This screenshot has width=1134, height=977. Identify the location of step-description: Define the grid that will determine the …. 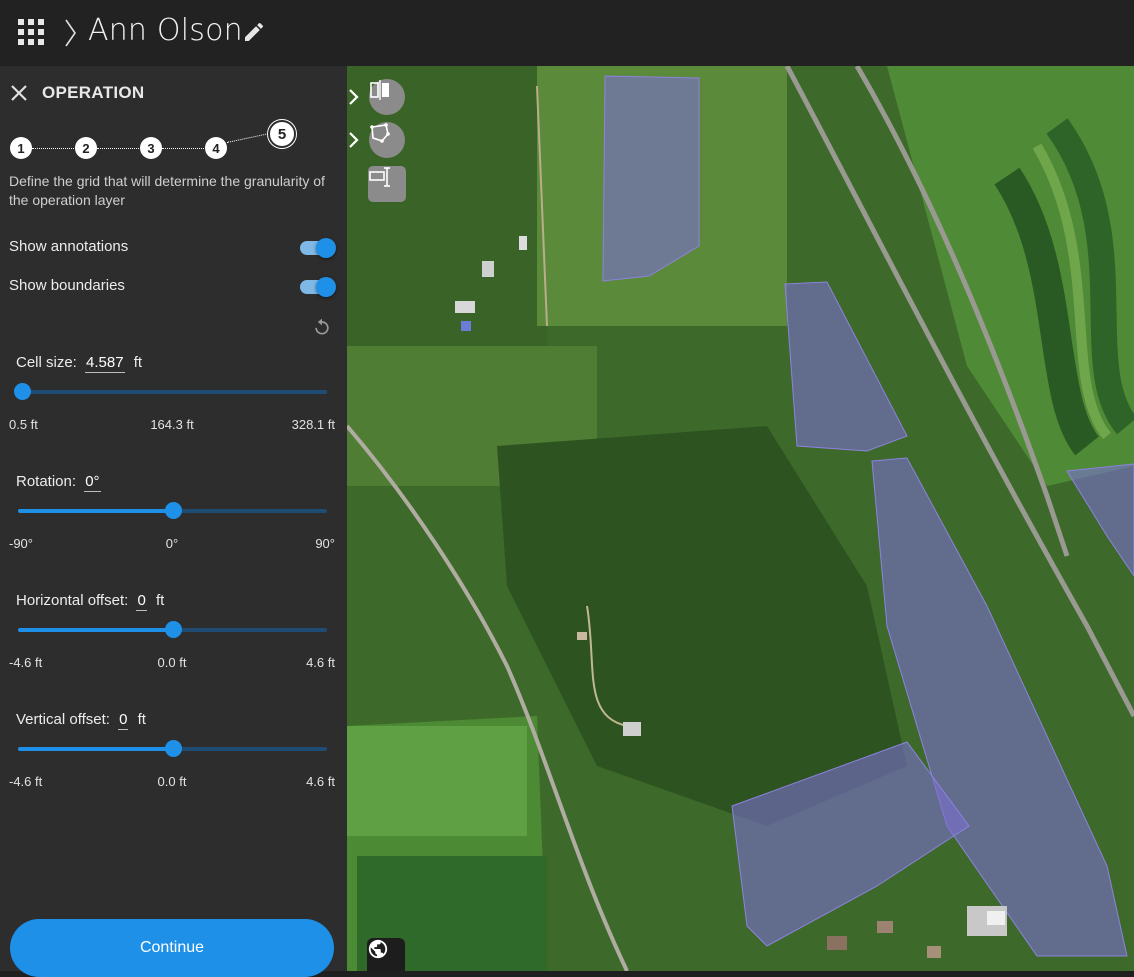
(167, 190).